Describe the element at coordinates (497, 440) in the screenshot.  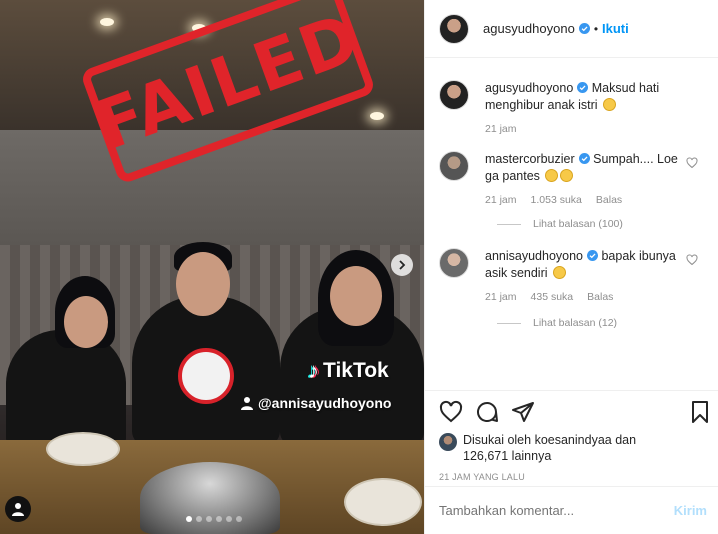
I see `likes-prefix: Disukai oleh` at that location.